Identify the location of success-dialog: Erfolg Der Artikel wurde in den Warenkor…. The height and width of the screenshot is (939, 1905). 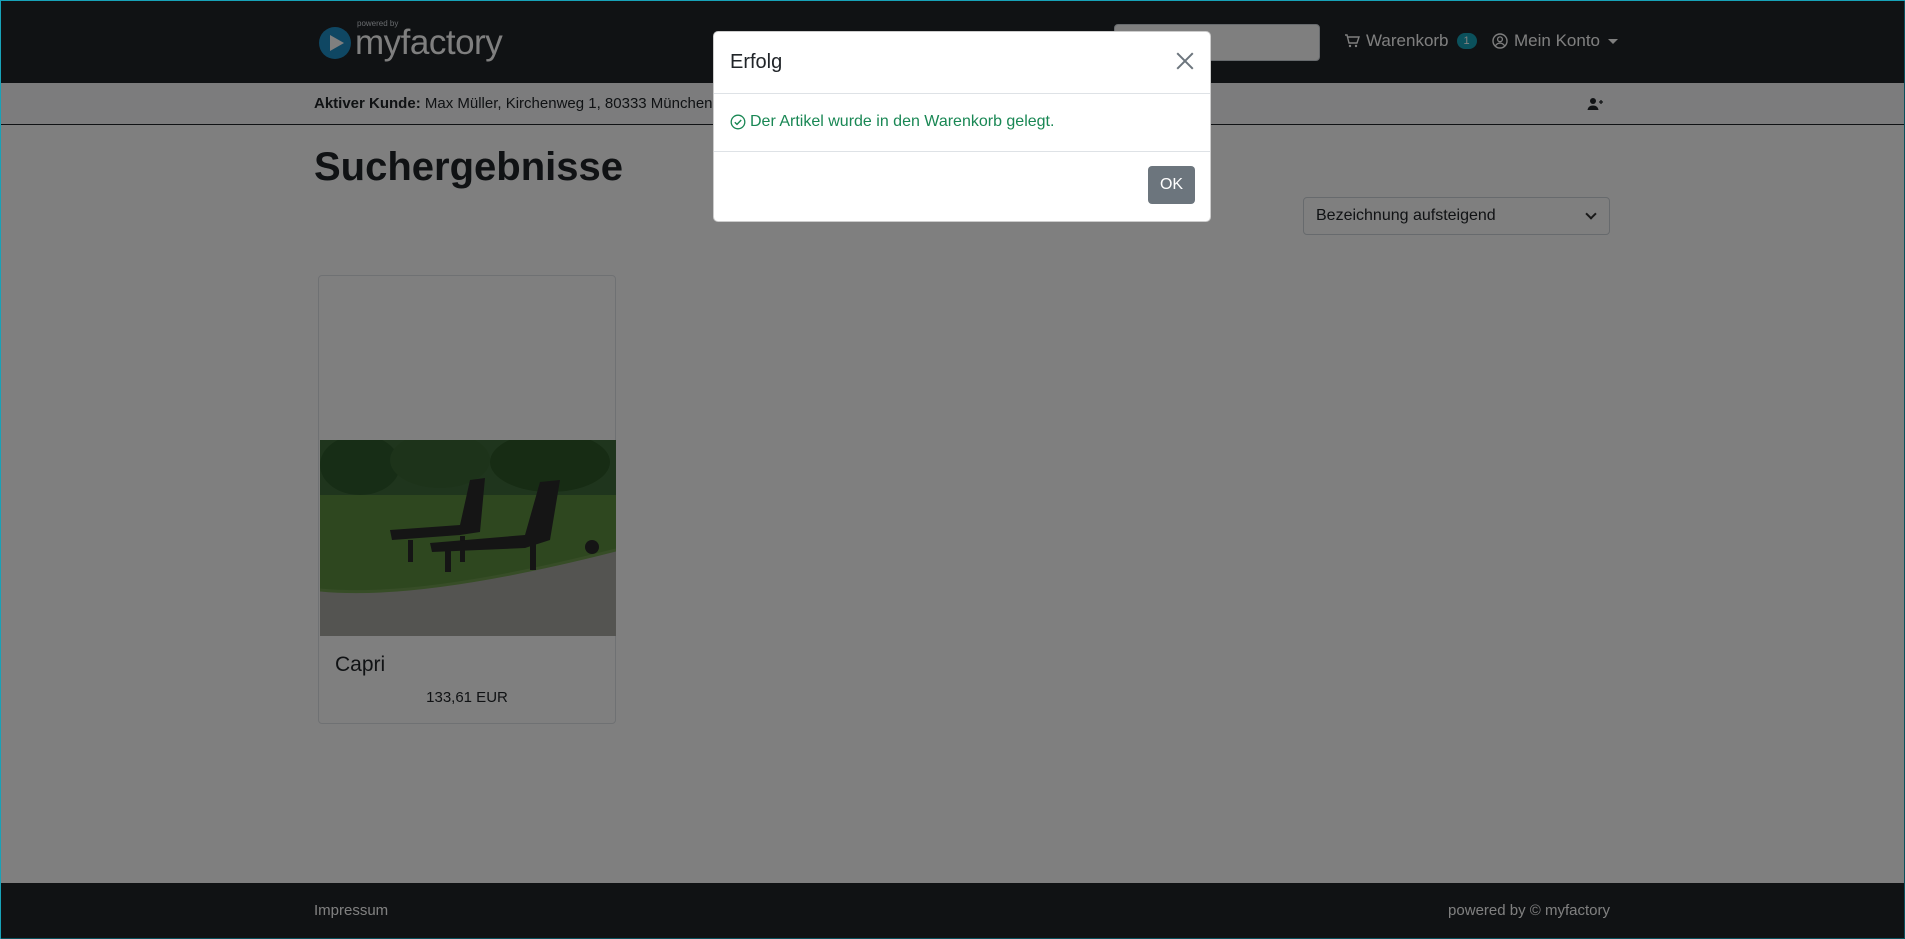
(962, 126).